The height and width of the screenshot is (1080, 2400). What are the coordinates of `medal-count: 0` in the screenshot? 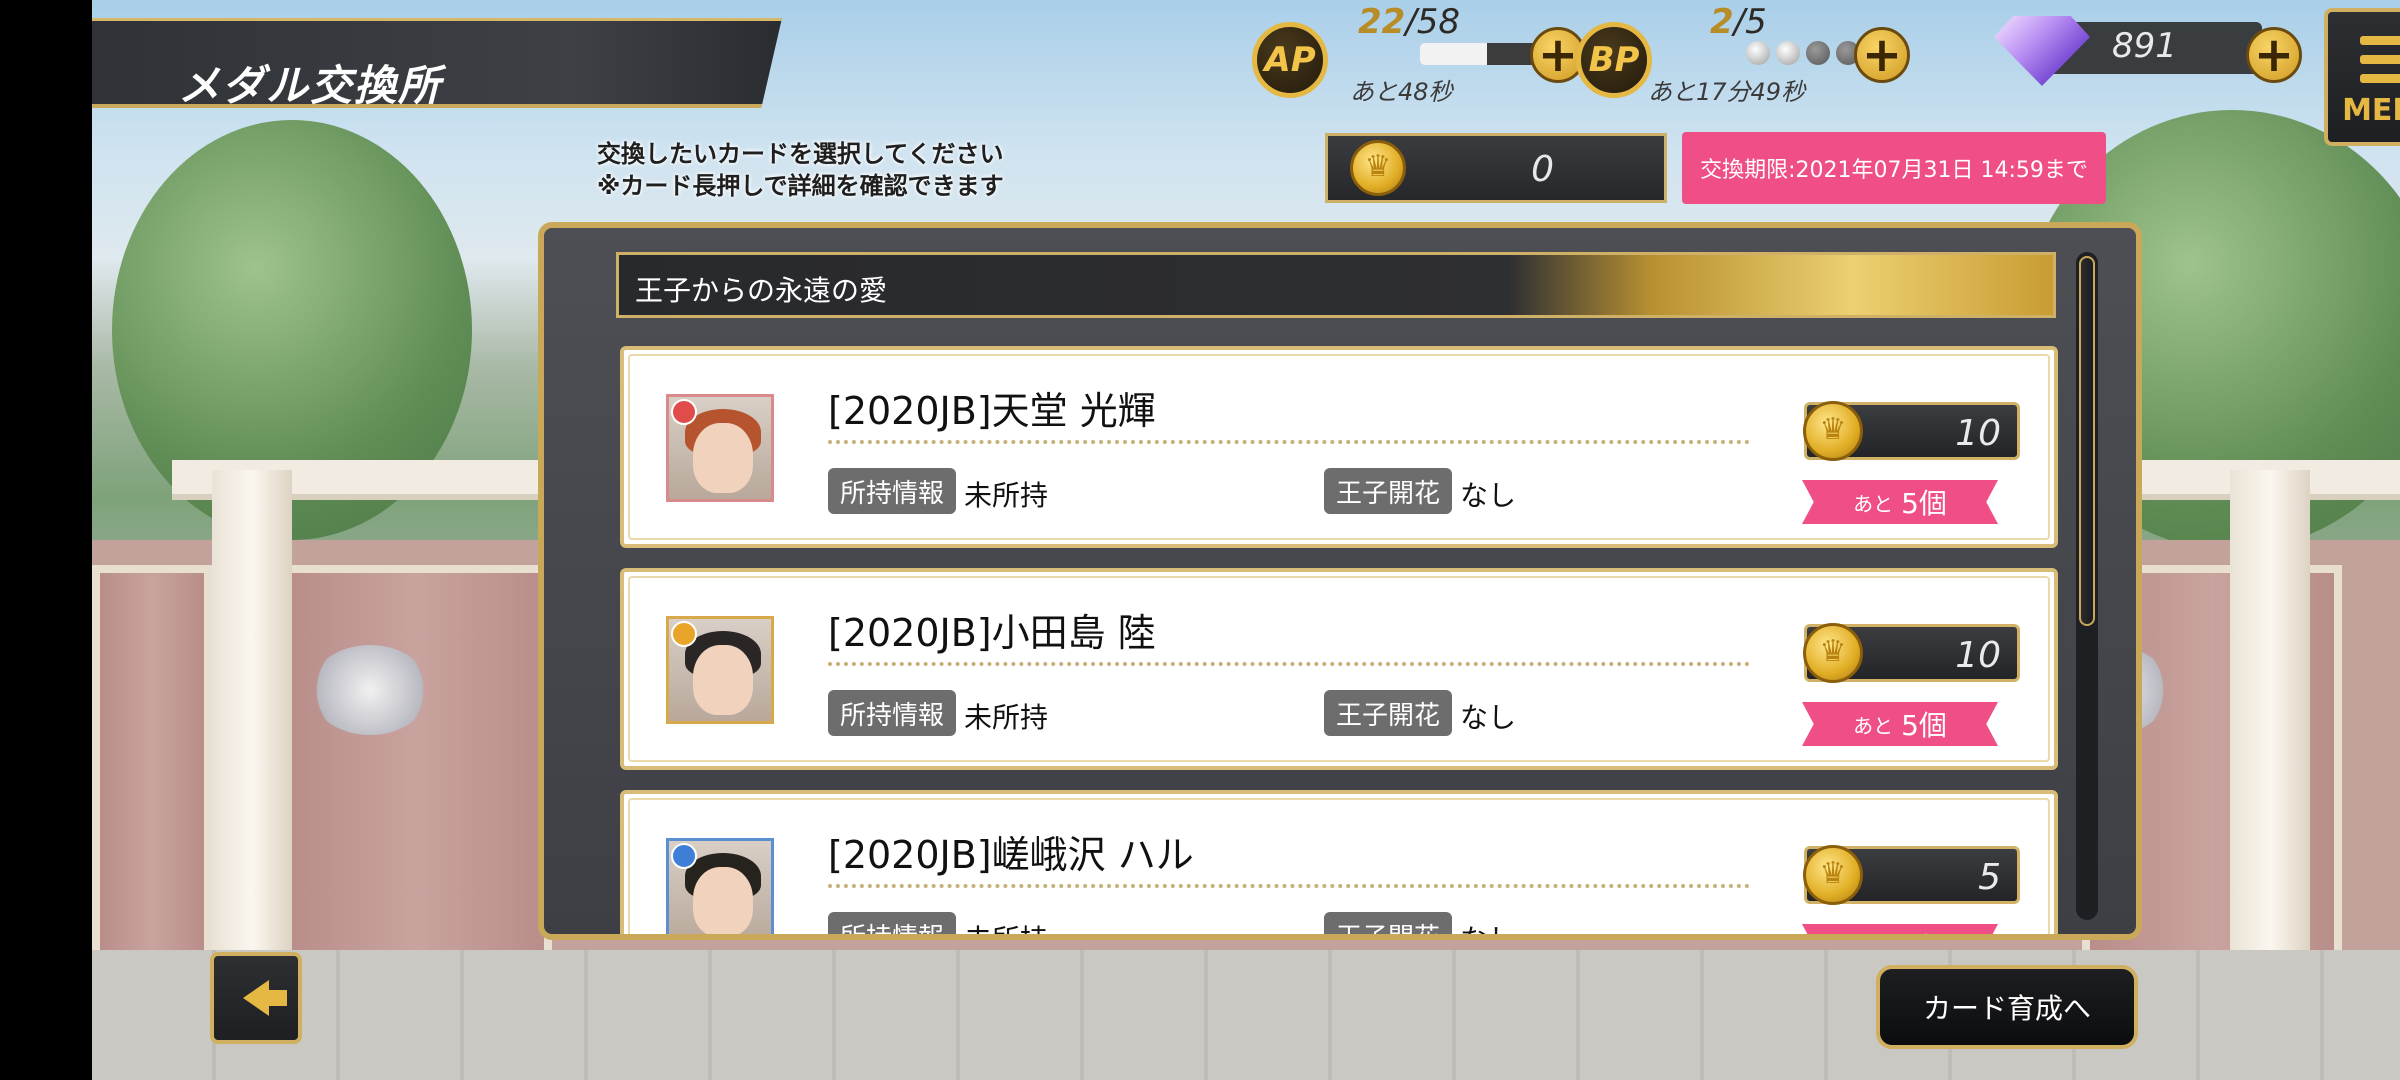 It's located at (1542, 169).